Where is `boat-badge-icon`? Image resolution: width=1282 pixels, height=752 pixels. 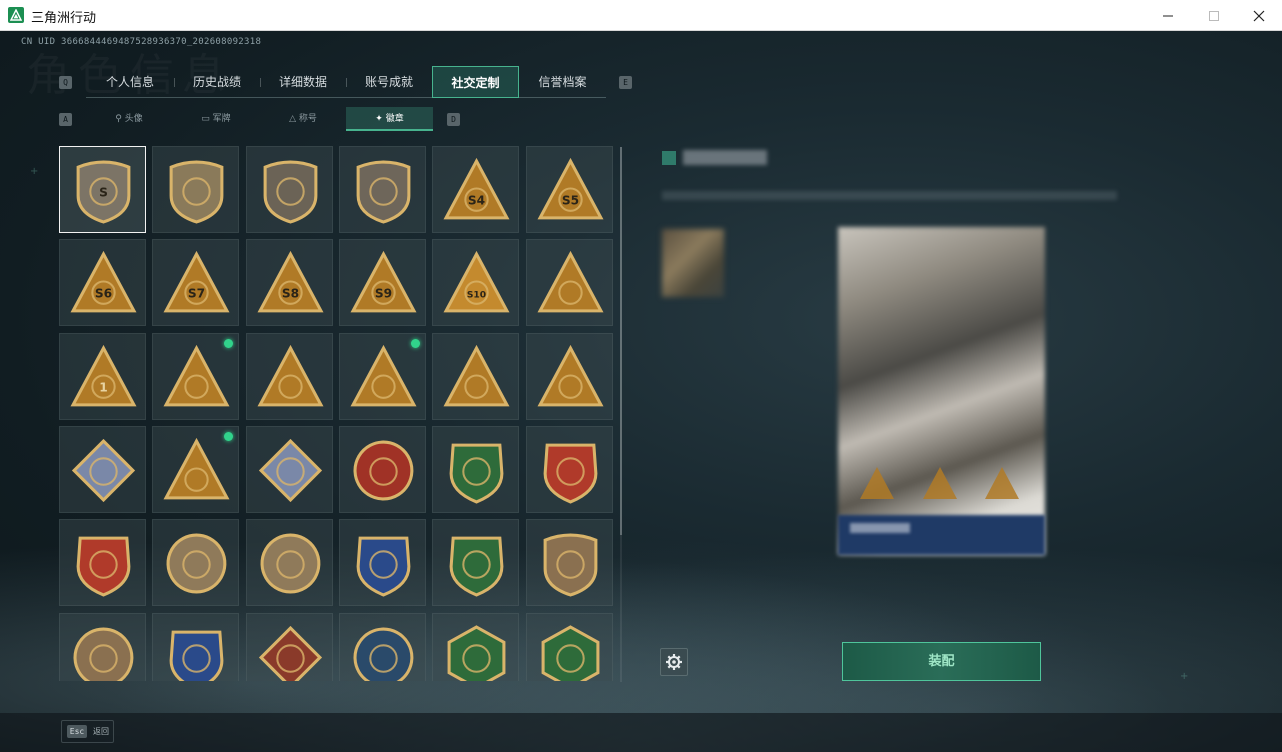
boat-badge-icon is located at coordinates (570, 281).